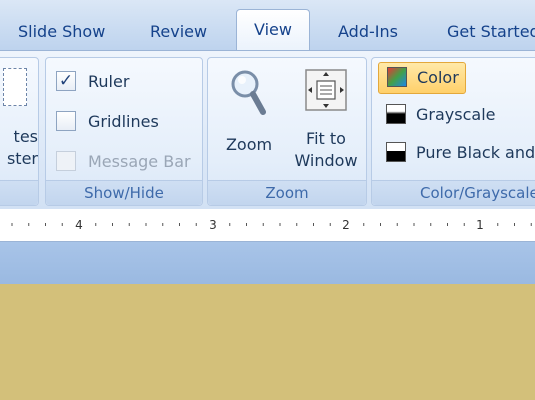 Image resolution: width=535 pixels, height=400 pixels. I want to click on grayscale-button: Grayscale, so click(440, 115).